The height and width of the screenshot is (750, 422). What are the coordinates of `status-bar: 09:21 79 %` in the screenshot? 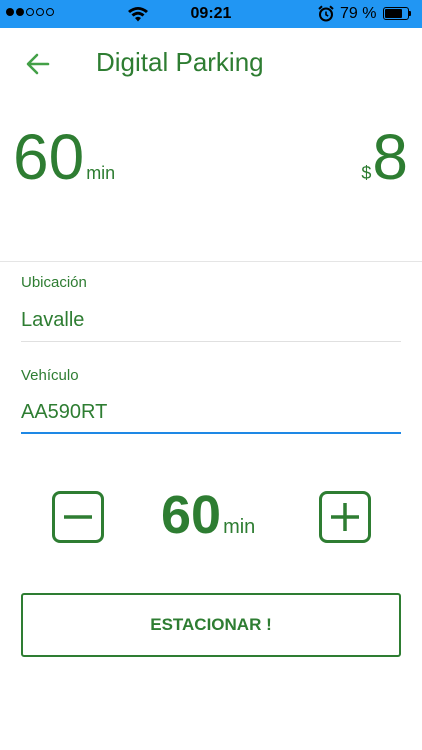 It's located at (211, 14).